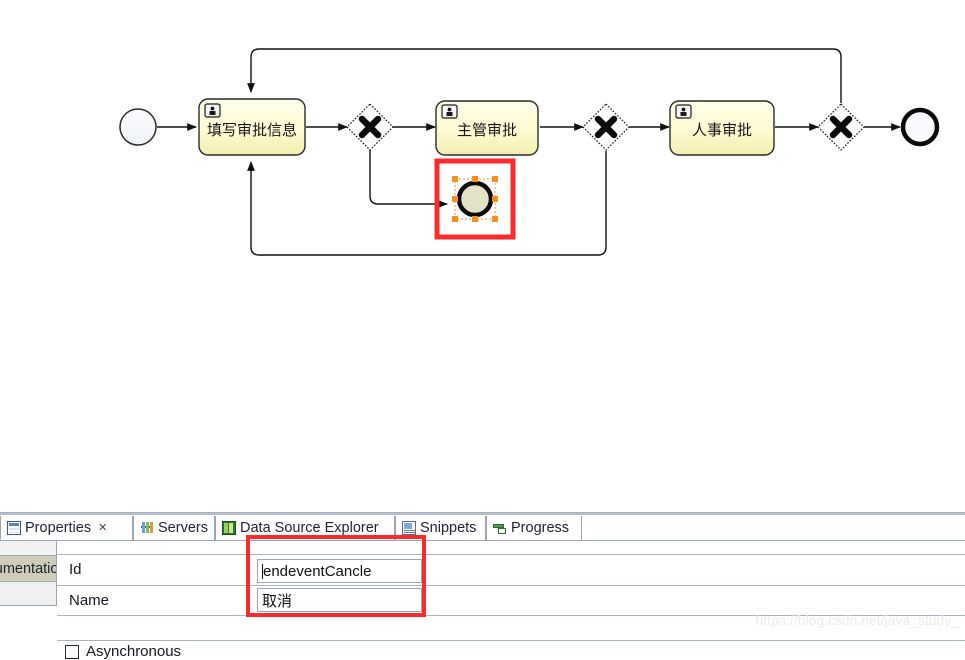 The image size is (965, 660). I want to click on asynchronous-checkbox-row: Asynchronous, so click(123, 651).